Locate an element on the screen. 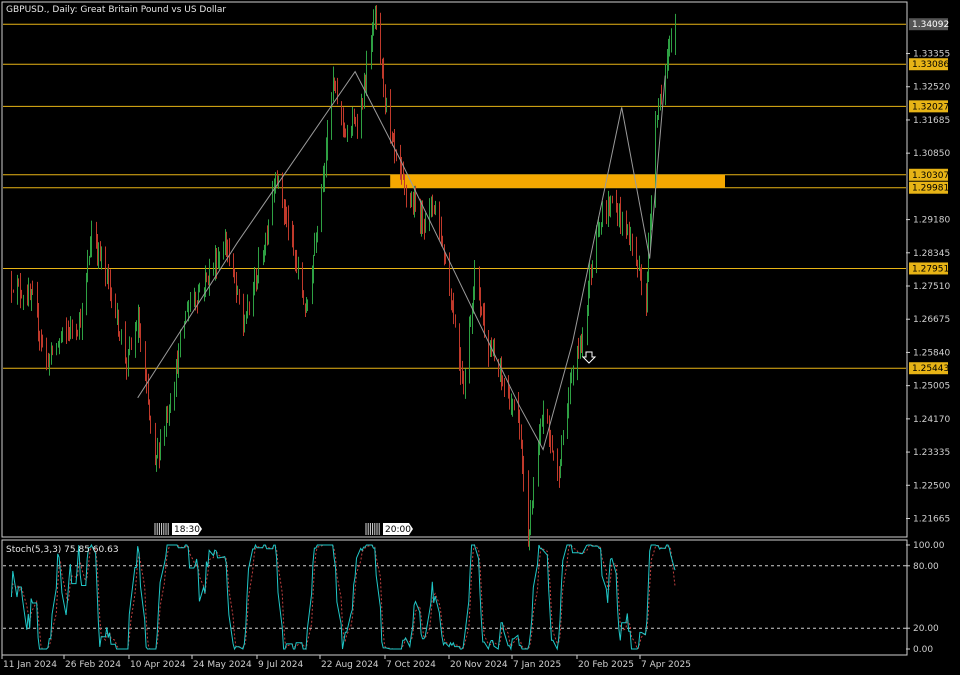 The height and width of the screenshot is (675, 960). price-tick-label: 1.32520 is located at coordinates (931, 88).